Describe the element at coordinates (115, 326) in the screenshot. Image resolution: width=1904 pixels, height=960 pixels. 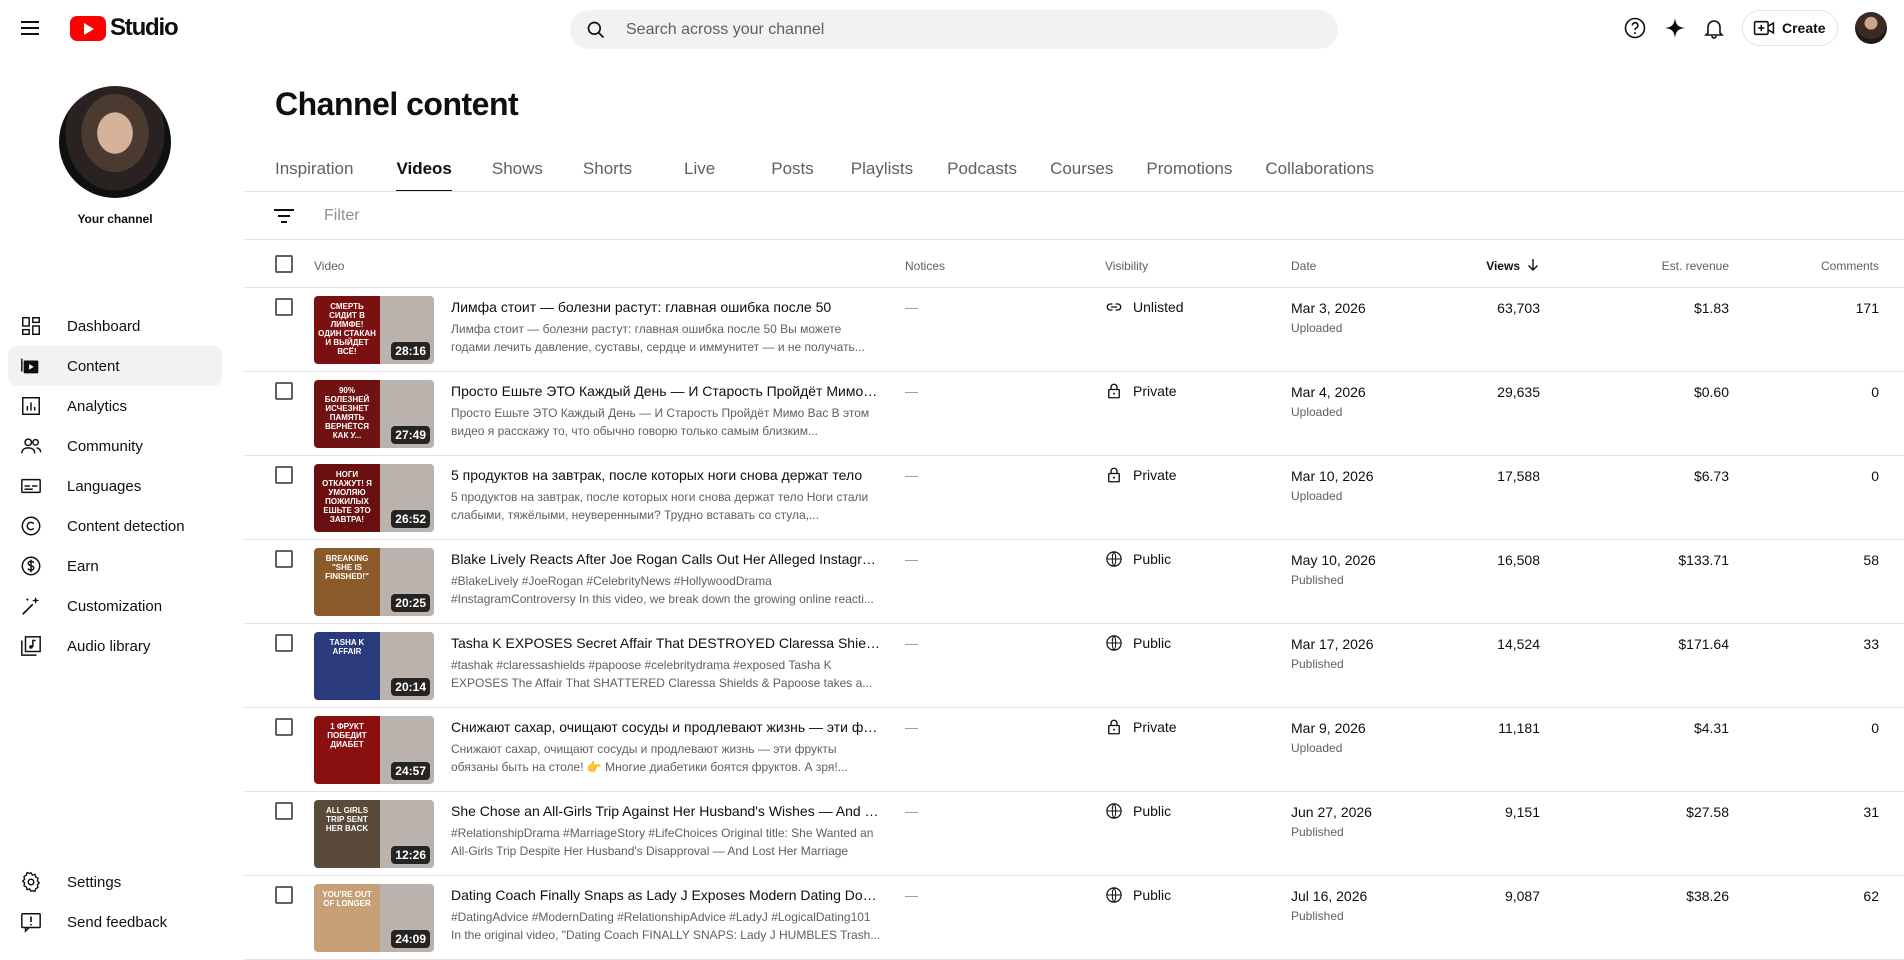
I see `sidebar-item-dashboard: Dashboard` at that location.